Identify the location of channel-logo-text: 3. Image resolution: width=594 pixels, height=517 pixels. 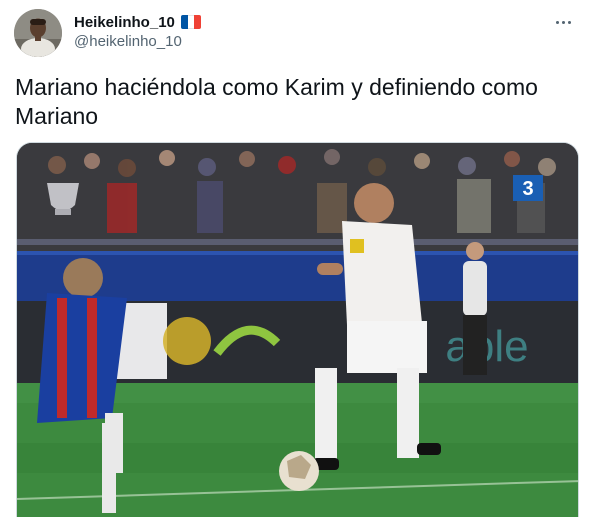
(527, 189).